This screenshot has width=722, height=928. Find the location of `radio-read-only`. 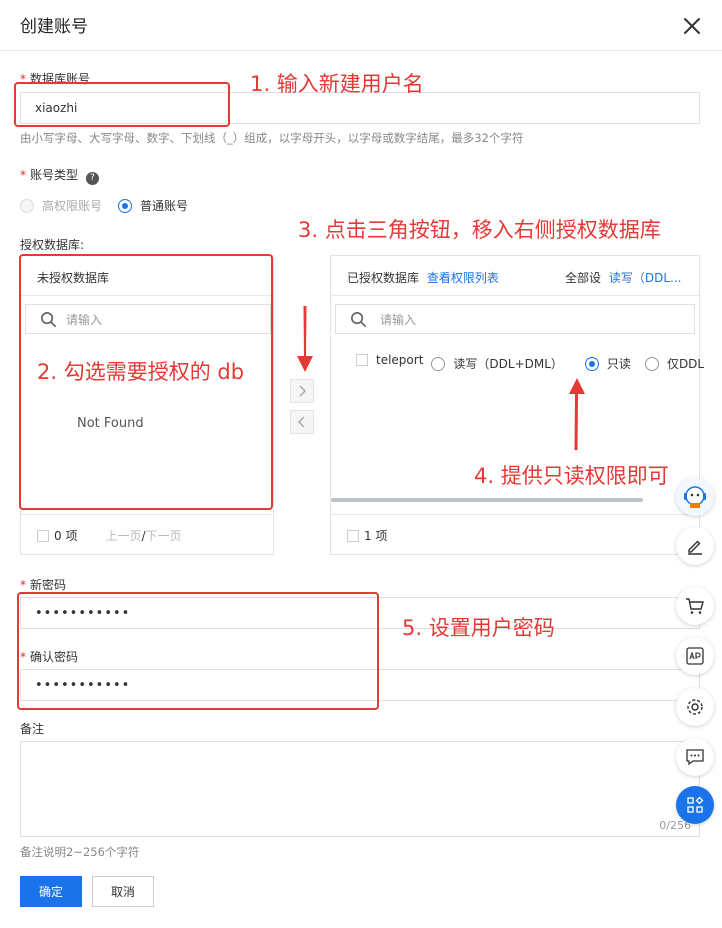

radio-read-only is located at coordinates (591, 363).